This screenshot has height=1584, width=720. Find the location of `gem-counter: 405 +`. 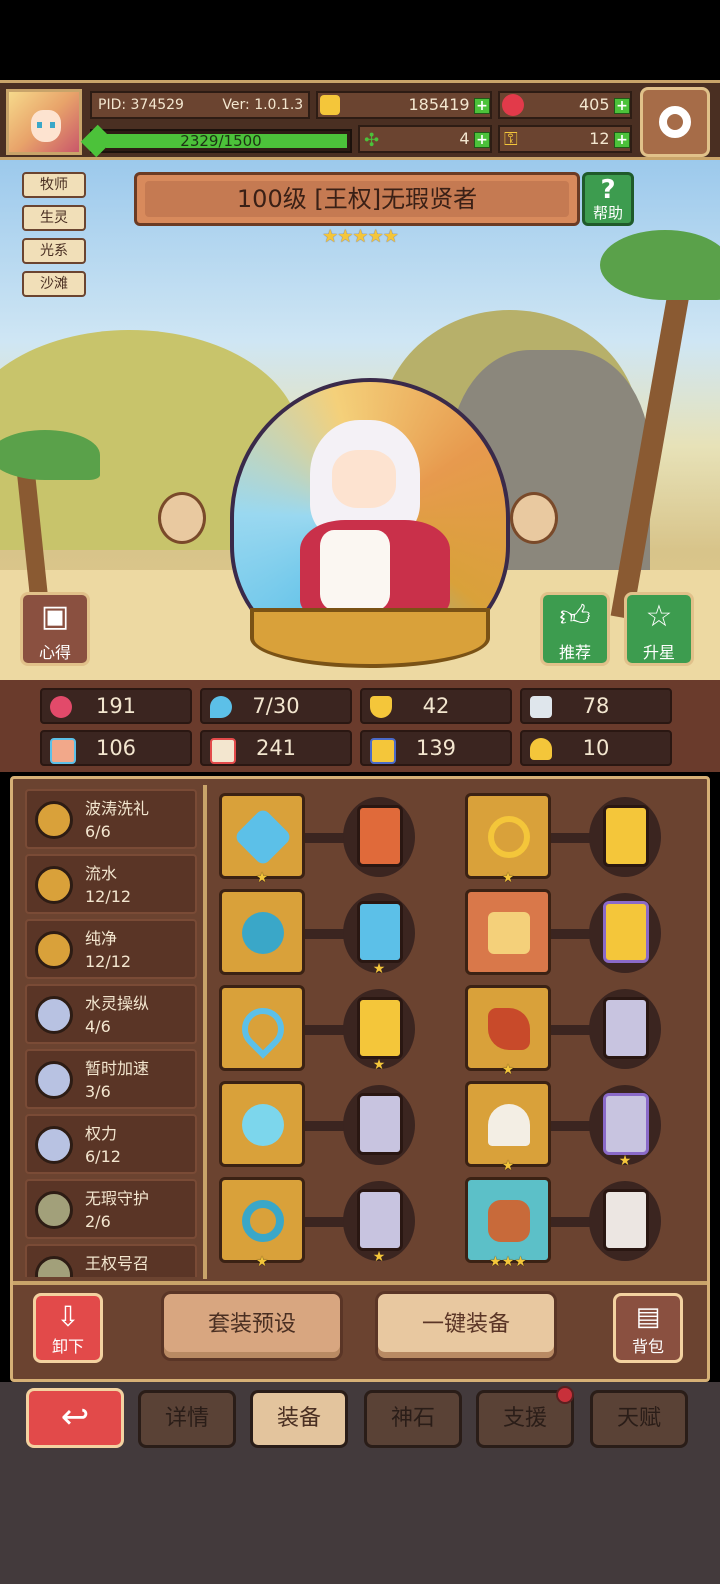

gem-counter: 405 + is located at coordinates (565, 105).